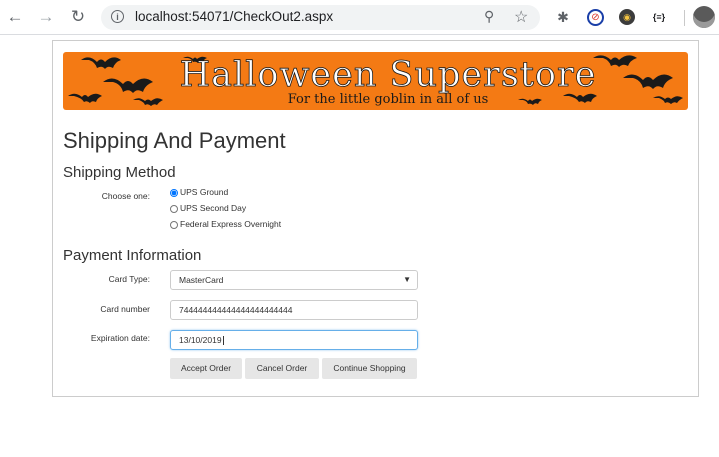  Describe the element at coordinates (117, 16) in the screenshot. I see `site-info-icon: i` at that location.